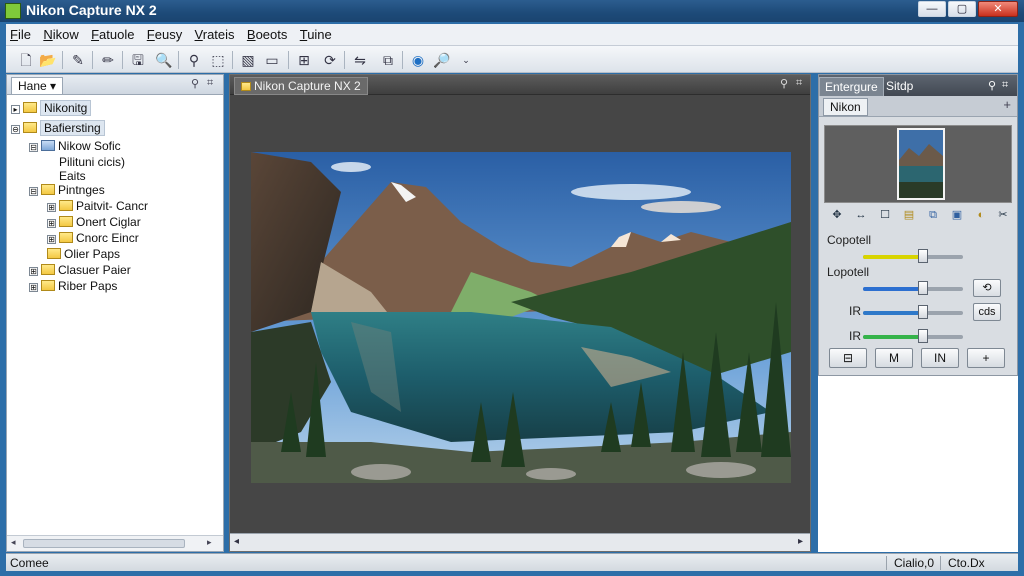  I want to click on menu-tuine: Tuine, so click(316, 33).